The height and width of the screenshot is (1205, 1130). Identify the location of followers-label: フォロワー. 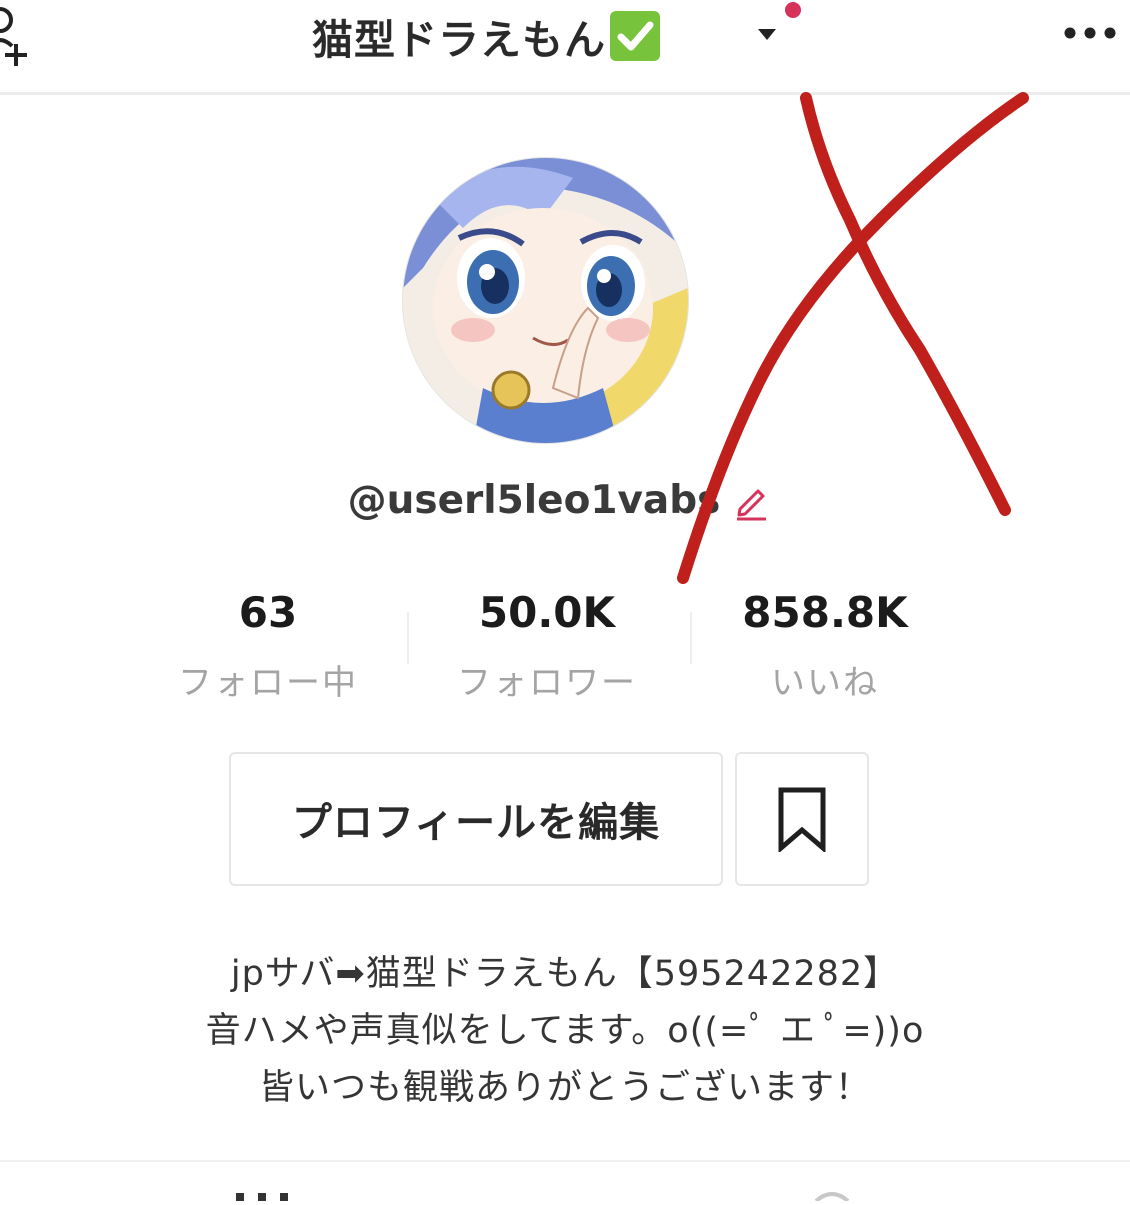
(547, 683).